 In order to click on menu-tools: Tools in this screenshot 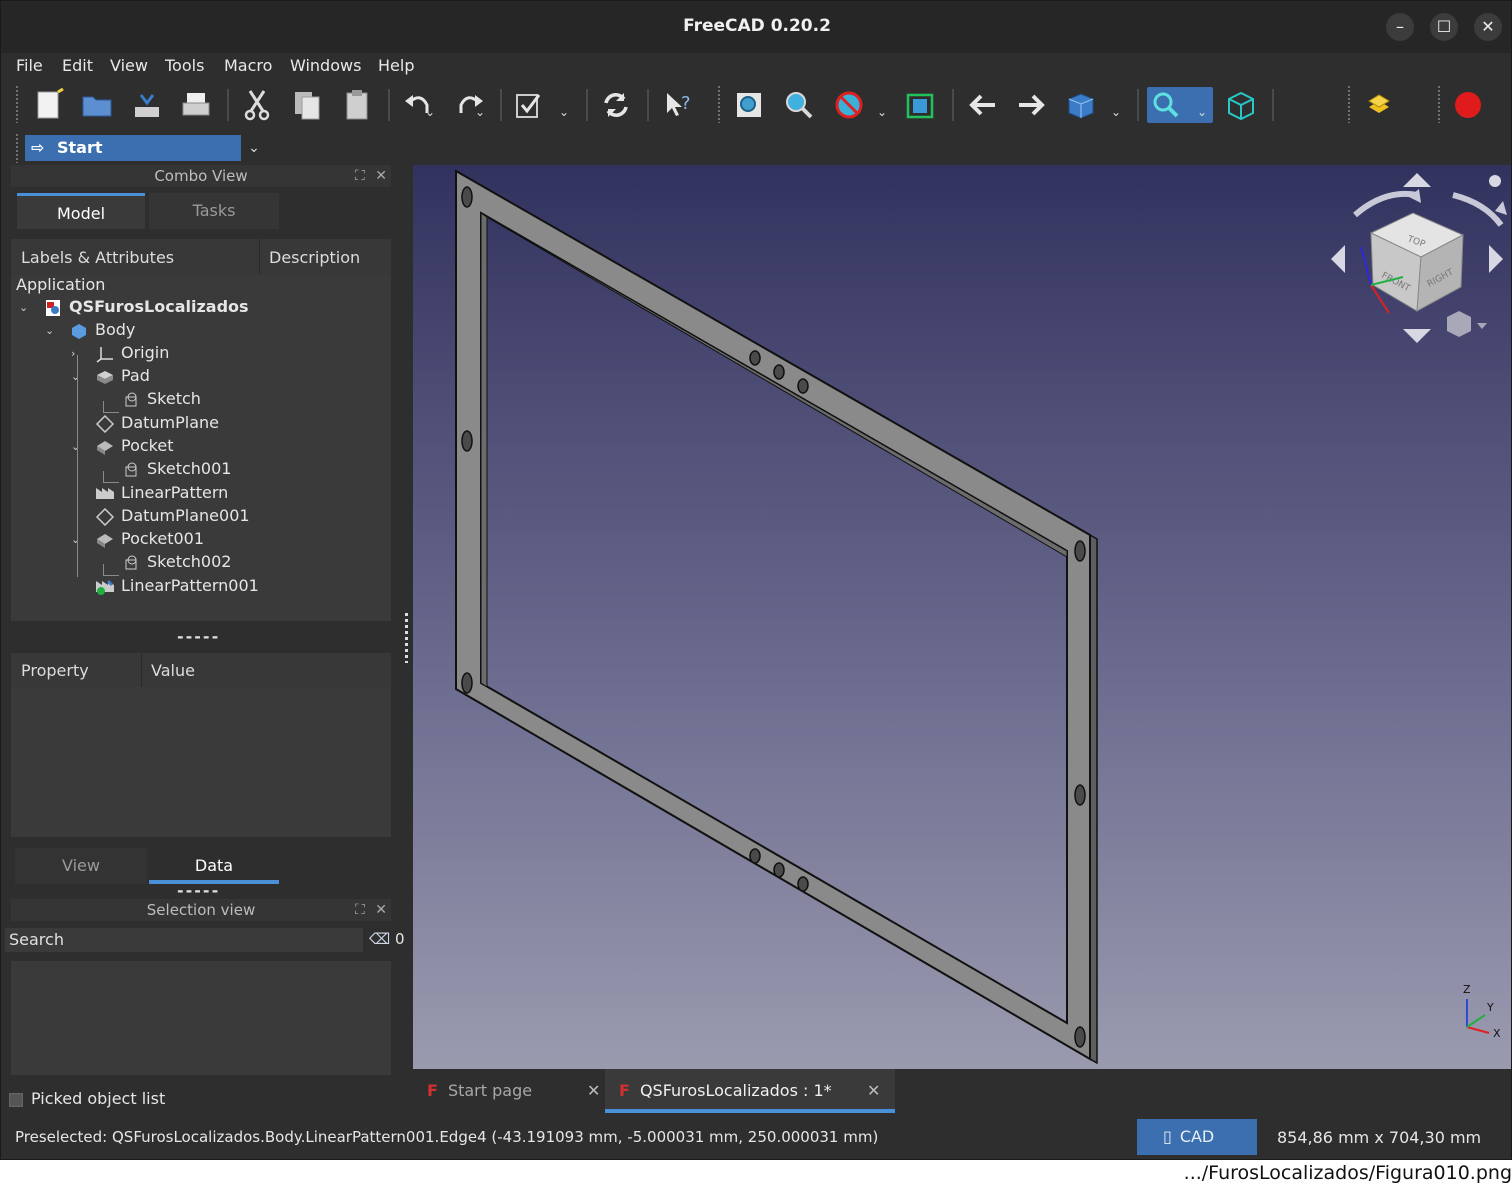, I will do `click(184, 65)`.